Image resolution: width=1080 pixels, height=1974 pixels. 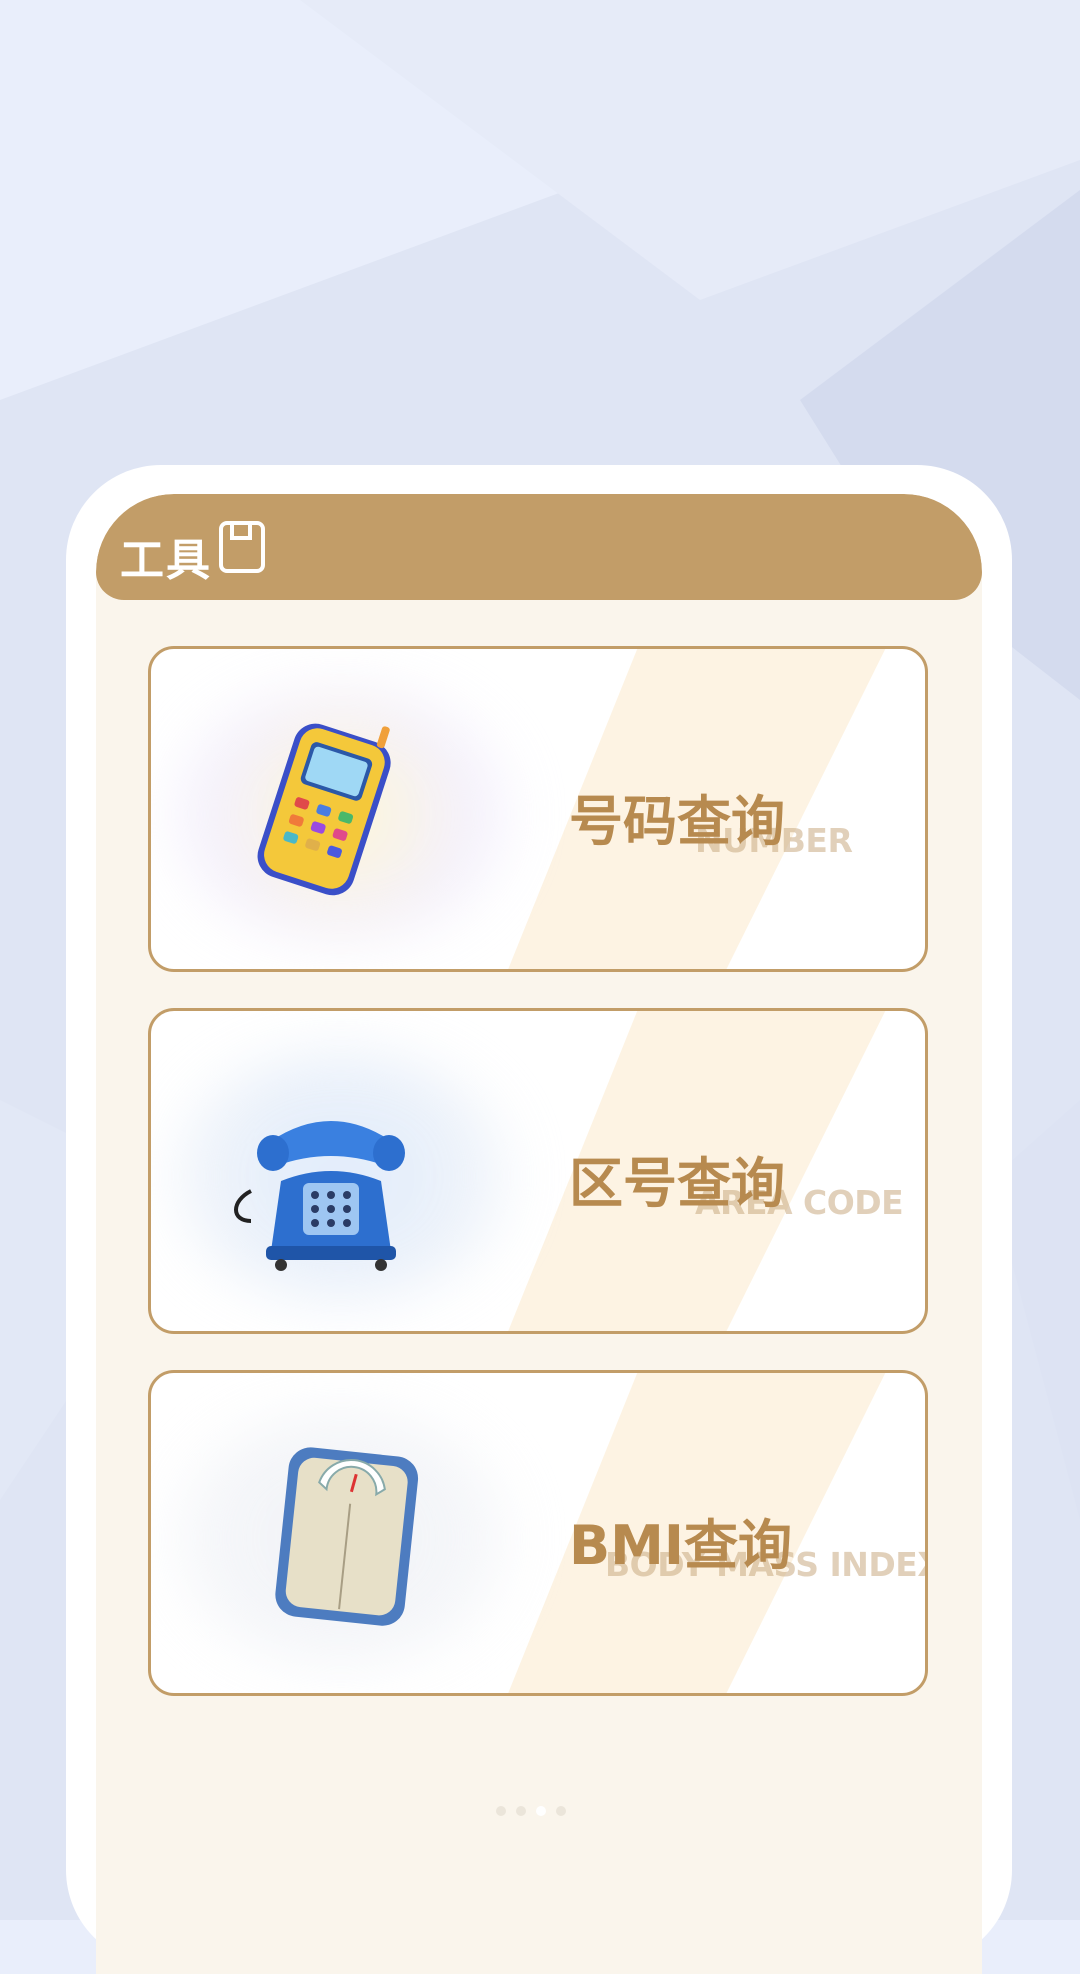 I want to click on bookmark-icon, so click(x=242, y=547).